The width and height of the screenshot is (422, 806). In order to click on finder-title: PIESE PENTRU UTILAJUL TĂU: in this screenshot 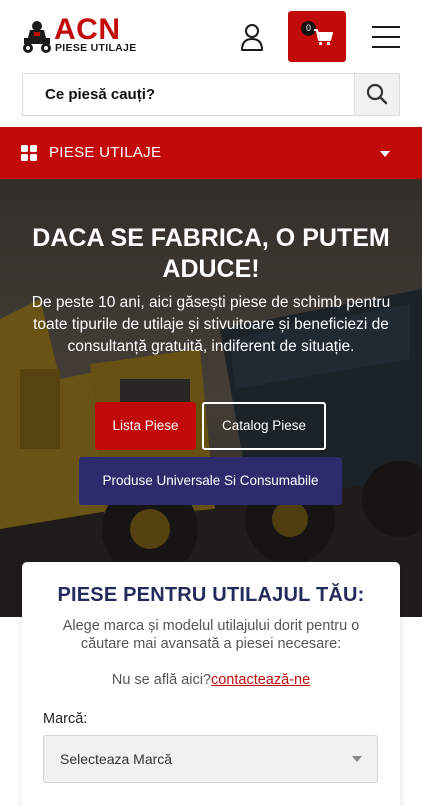, I will do `click(211, 595)`.